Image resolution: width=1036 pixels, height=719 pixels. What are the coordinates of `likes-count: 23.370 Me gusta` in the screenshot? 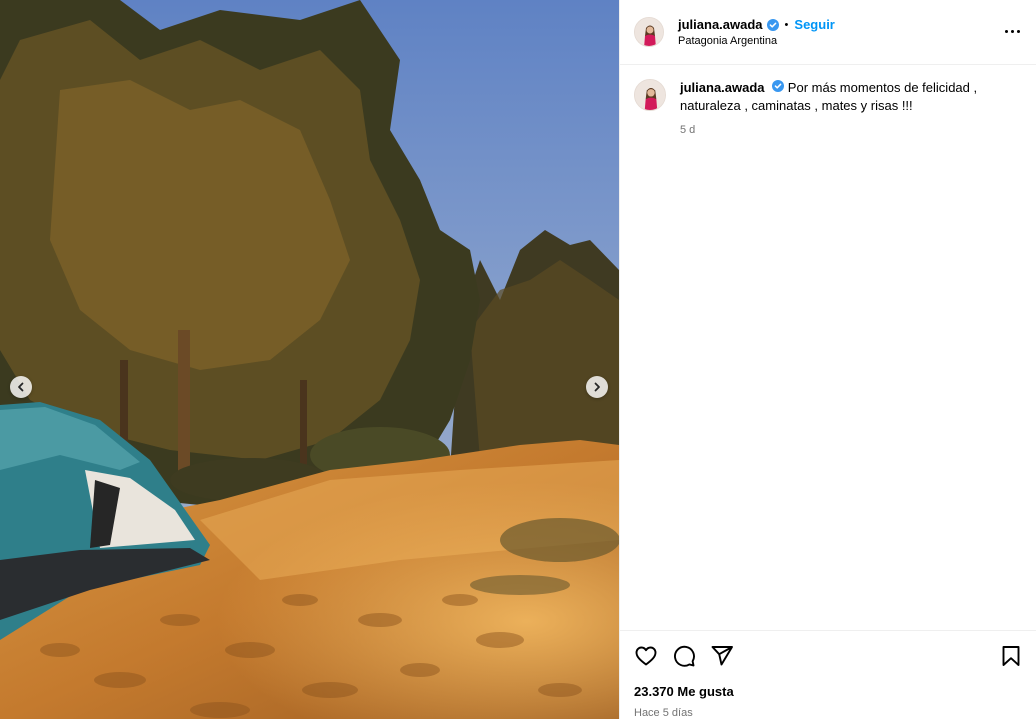 It's located at (828, 691).